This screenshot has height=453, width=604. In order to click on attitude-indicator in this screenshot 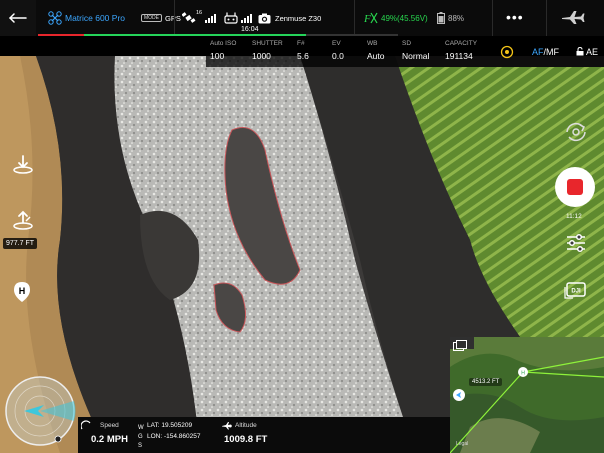, I will do `click(40, 411)`.